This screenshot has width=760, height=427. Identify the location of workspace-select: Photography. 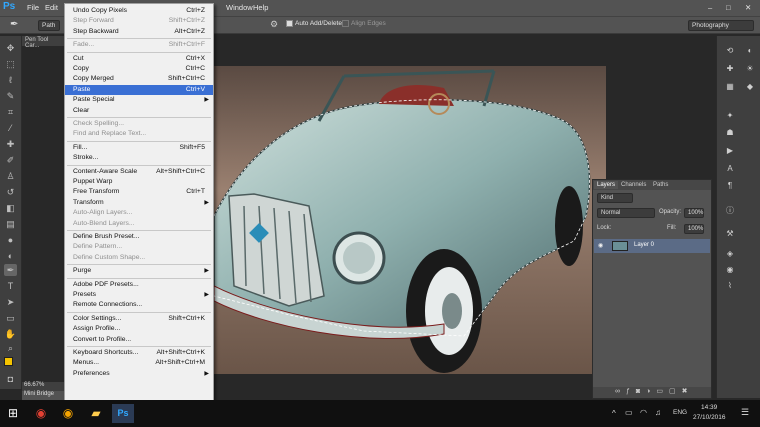
(721, 25).